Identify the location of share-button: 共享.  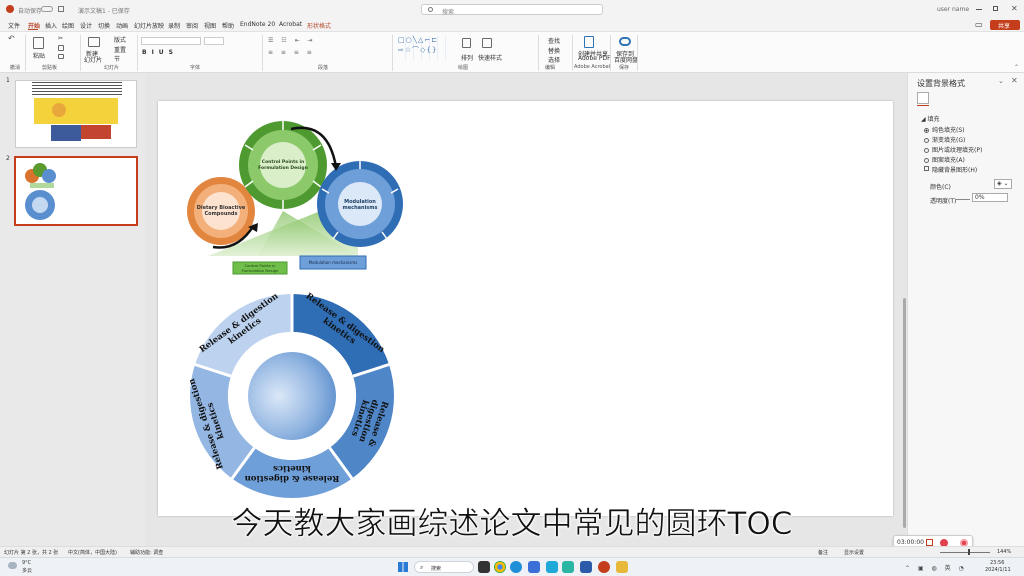
(1005, 25).